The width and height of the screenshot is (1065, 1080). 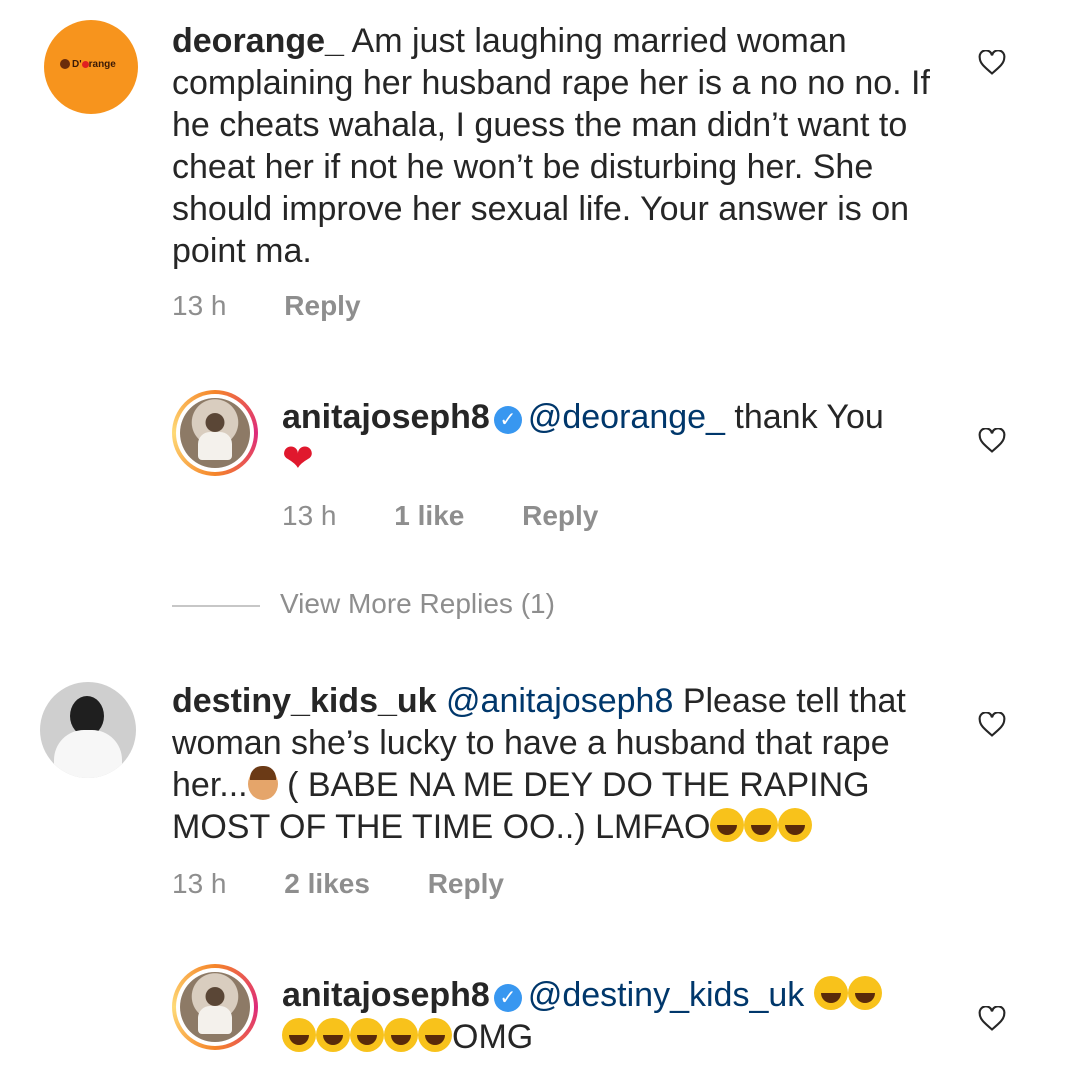 I want to click on avatar-deorange: D' range, so click(x=91, y=67).